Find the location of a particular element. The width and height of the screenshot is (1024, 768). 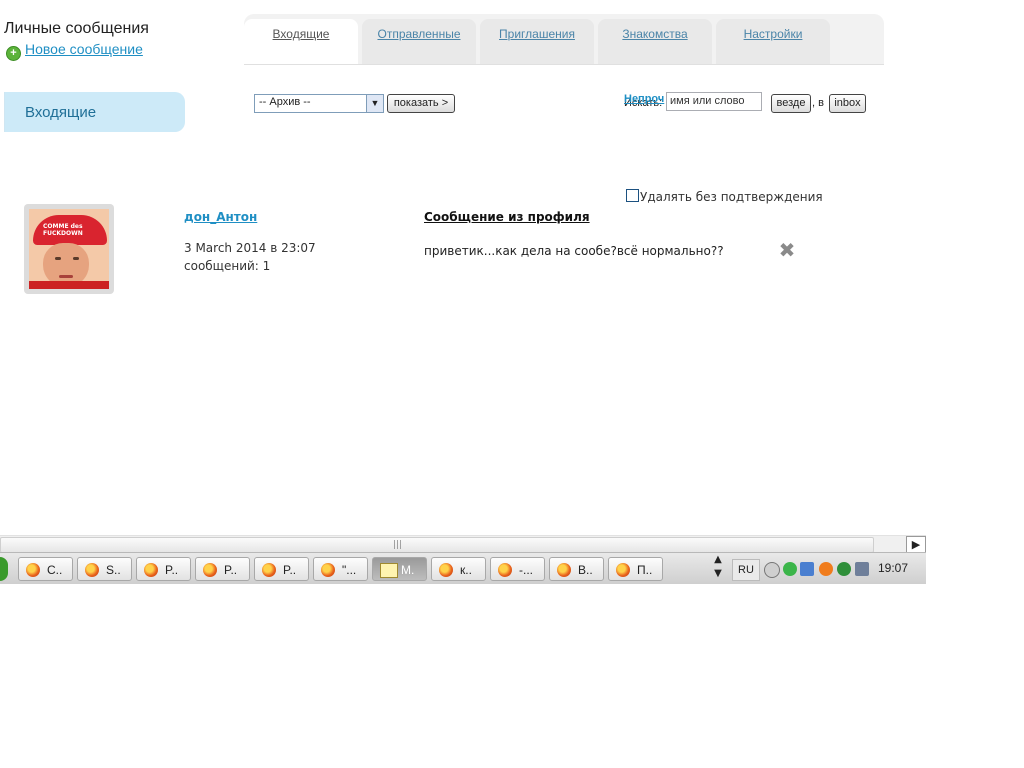

scroll-right-icon: ▶ is located at coordinates (916, 544).